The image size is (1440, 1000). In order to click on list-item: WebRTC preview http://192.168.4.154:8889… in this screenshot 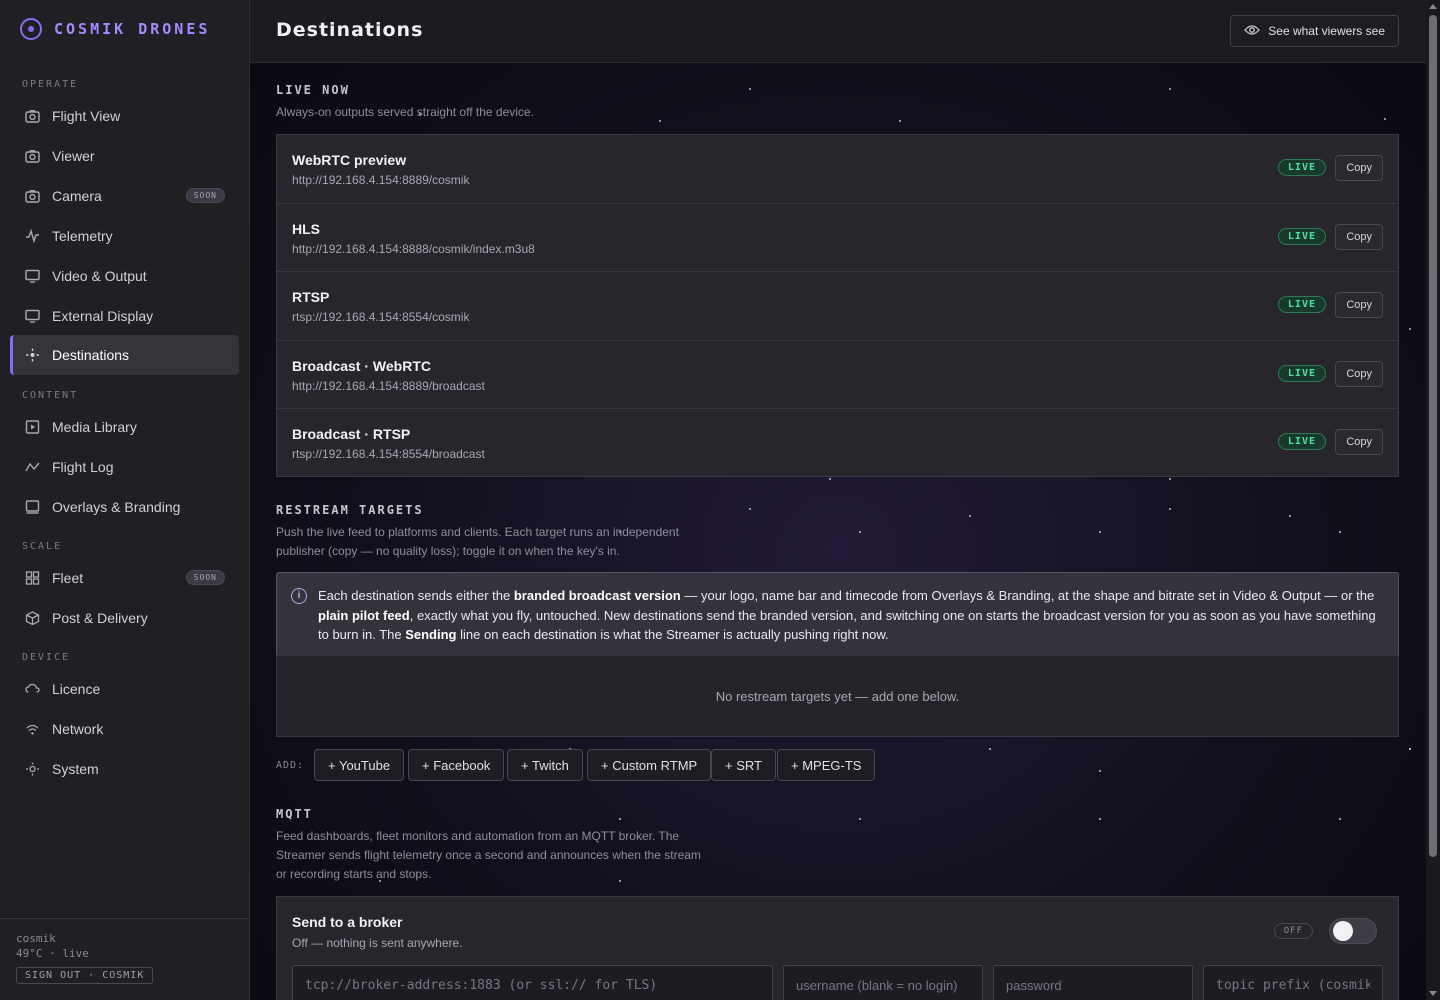, I will do `click(837, 169)`.